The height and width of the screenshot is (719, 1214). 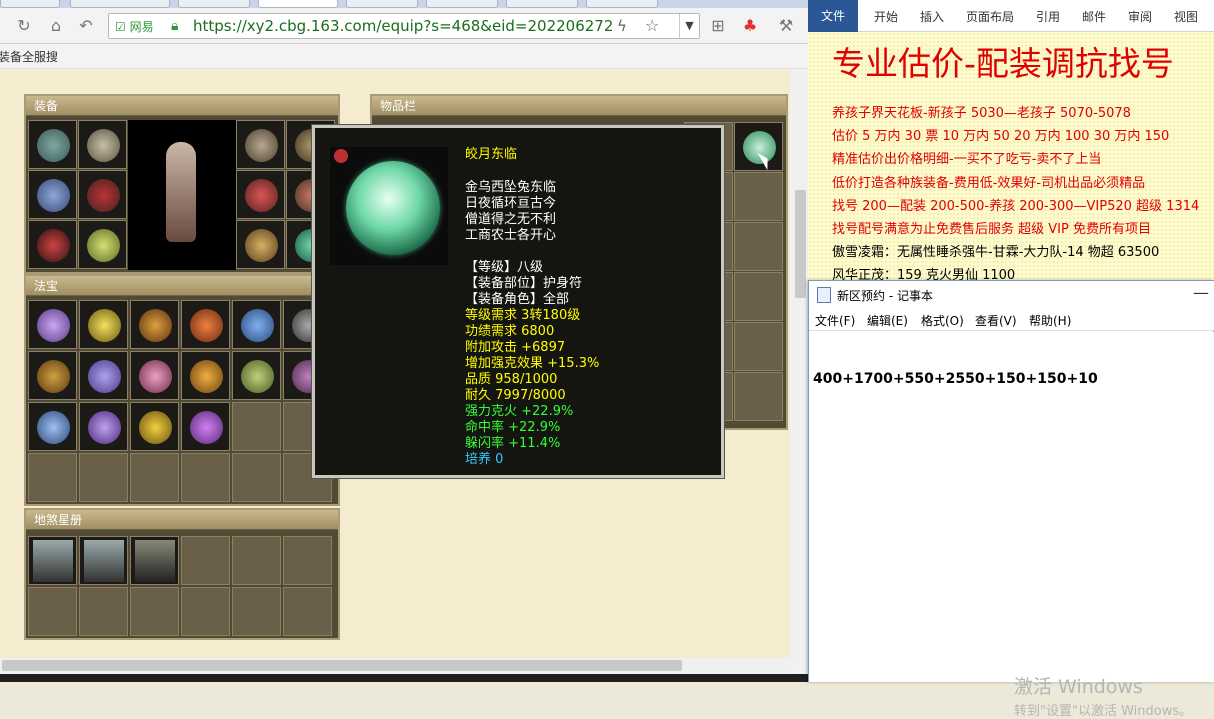 What do you see at coordinates (996, 320) in the screenshot?
I see `menu-view: 查看(V)` at bounding box center [996, 320].